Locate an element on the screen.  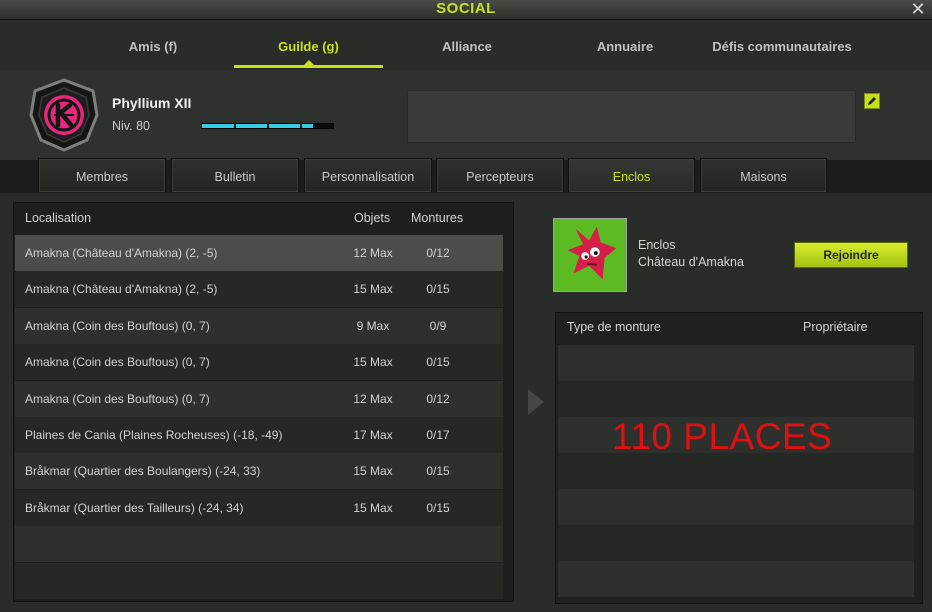
active-tab-underline is located at coordinates (308, 66).